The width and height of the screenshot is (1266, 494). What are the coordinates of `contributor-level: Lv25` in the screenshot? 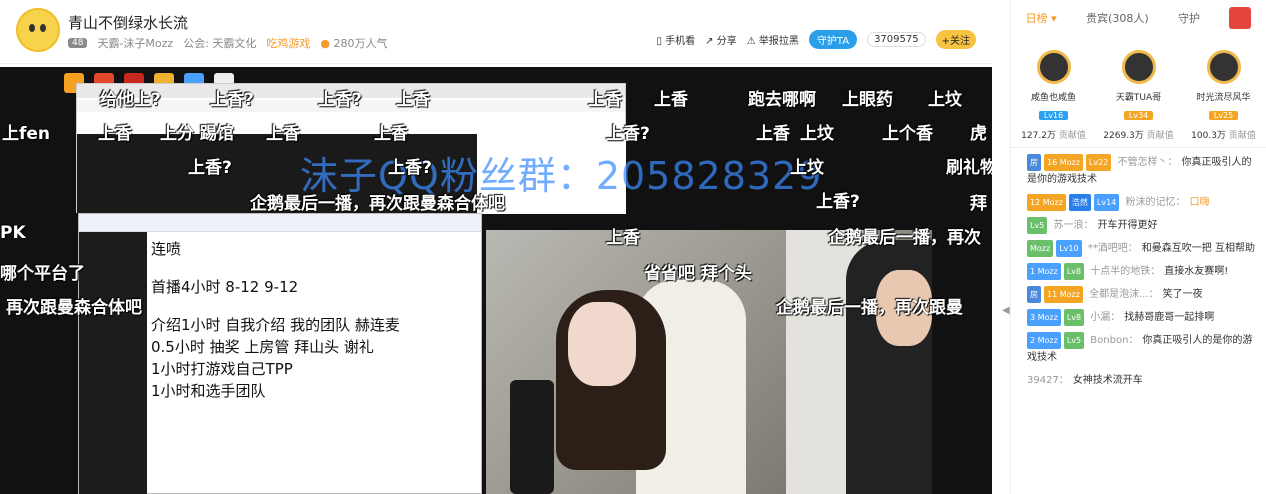 It's located at (1223, 115).